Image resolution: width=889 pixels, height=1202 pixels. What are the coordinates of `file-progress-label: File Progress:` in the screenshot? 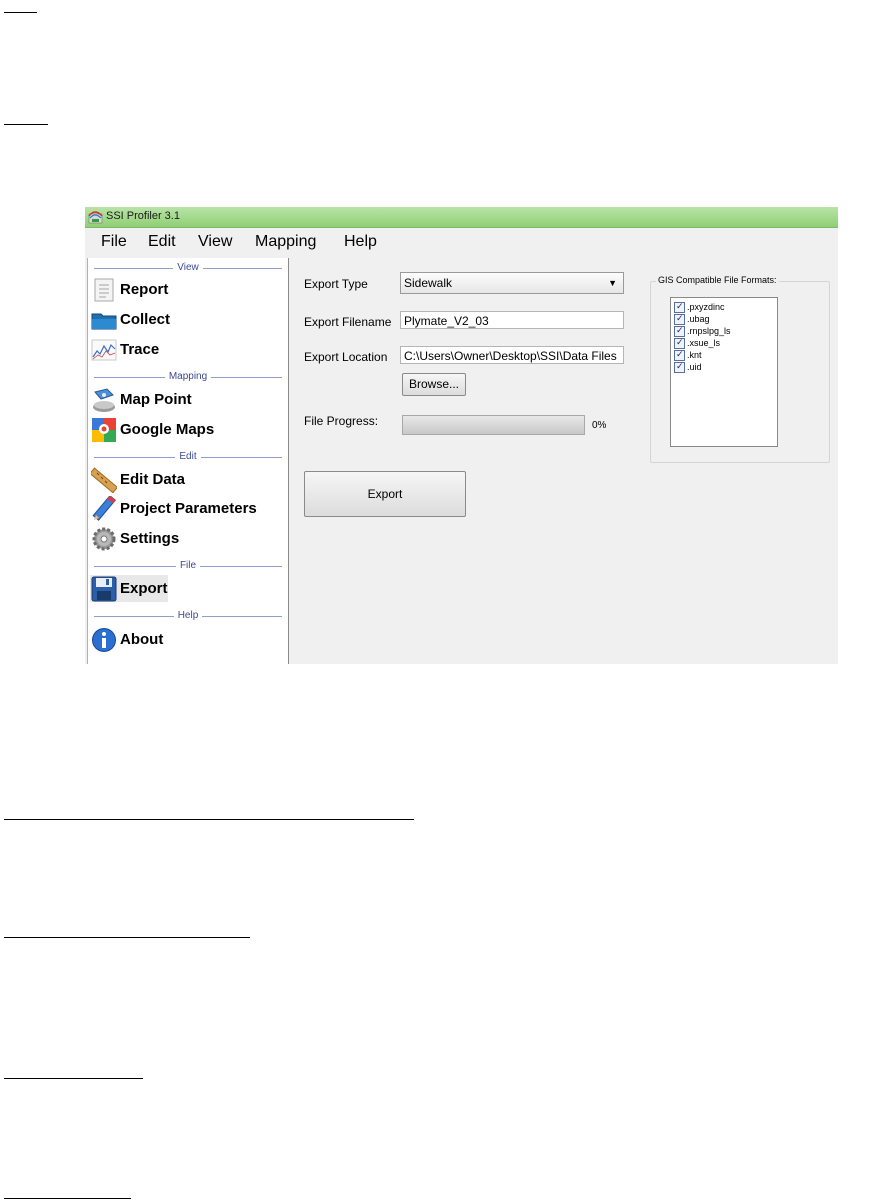 It's located at (341, 421).